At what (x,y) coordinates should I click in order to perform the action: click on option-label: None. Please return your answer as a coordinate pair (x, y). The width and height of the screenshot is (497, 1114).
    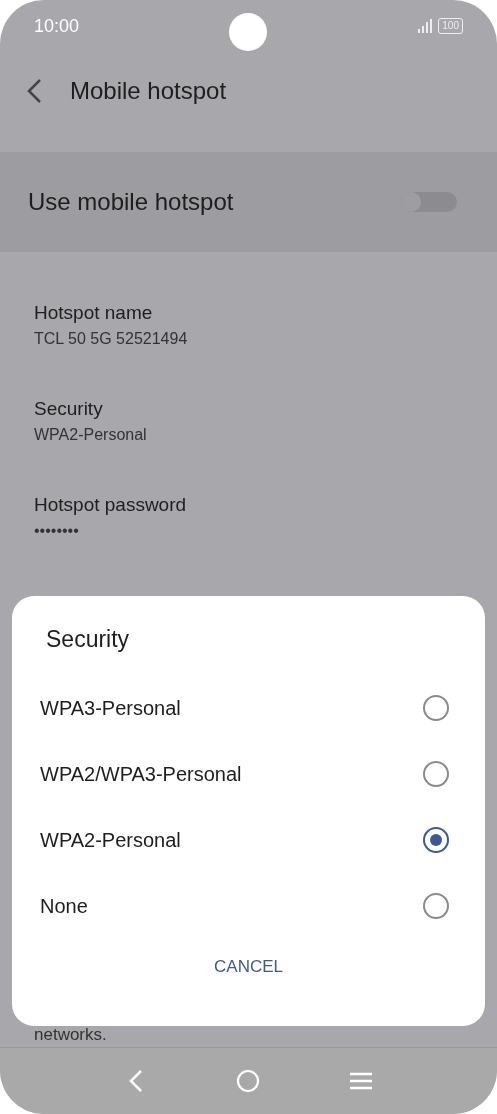
    Looking at the image, I should click on (64, 906).